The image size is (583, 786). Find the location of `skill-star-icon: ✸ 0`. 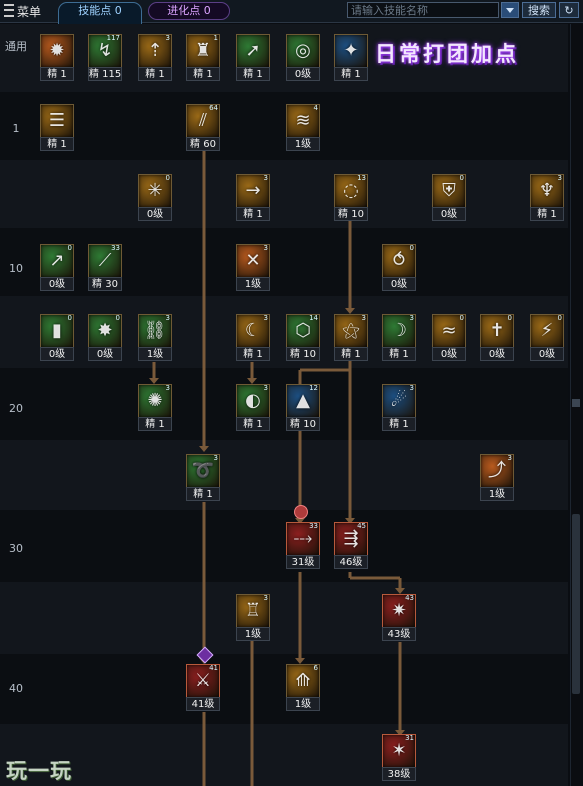

skill-star-icon: ✸ 0 is located at coordinates (105, 331).